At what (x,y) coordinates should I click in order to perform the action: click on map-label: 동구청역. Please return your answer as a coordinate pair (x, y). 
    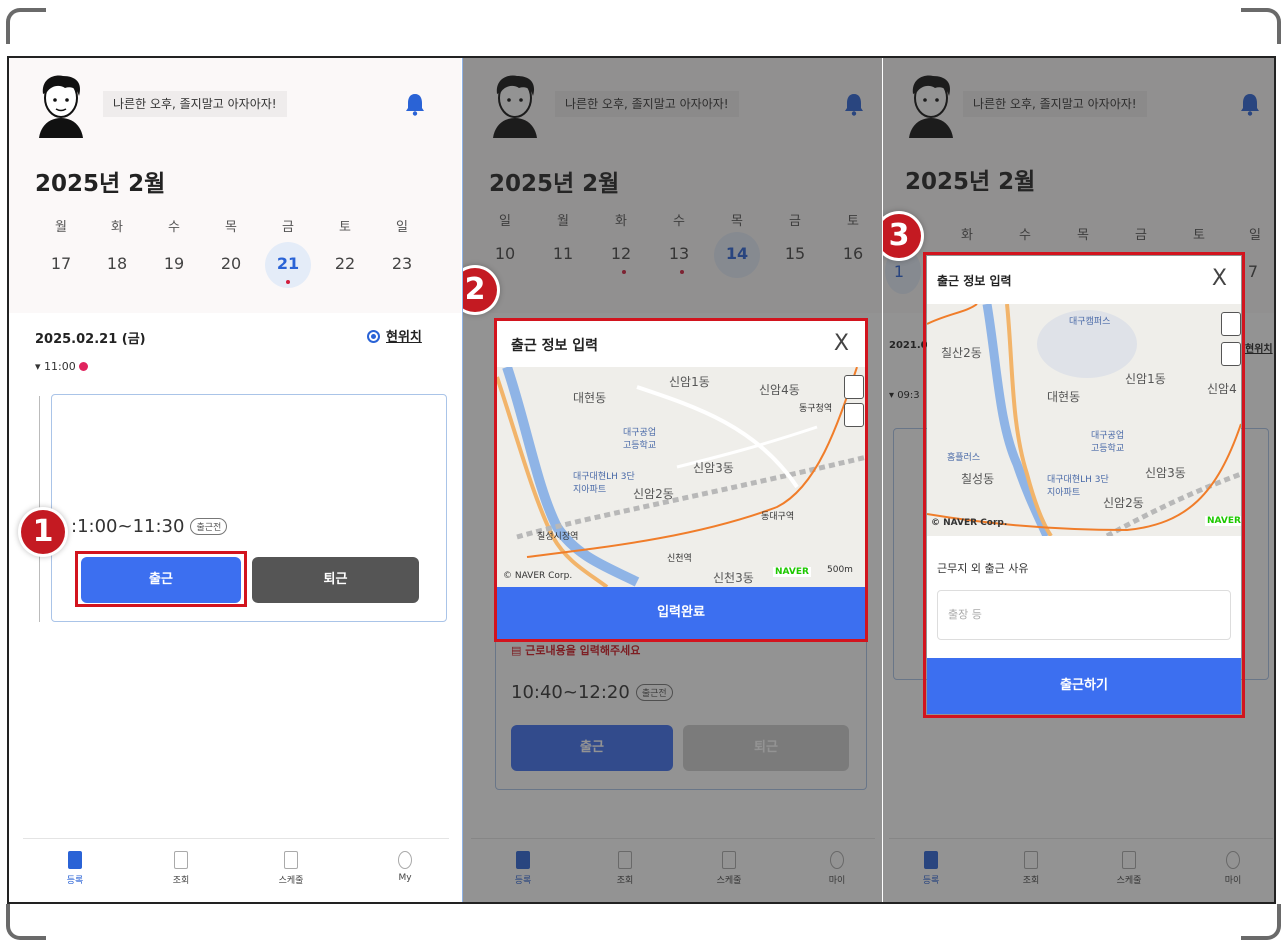
    Looking at the image, I should click on (816, 409).